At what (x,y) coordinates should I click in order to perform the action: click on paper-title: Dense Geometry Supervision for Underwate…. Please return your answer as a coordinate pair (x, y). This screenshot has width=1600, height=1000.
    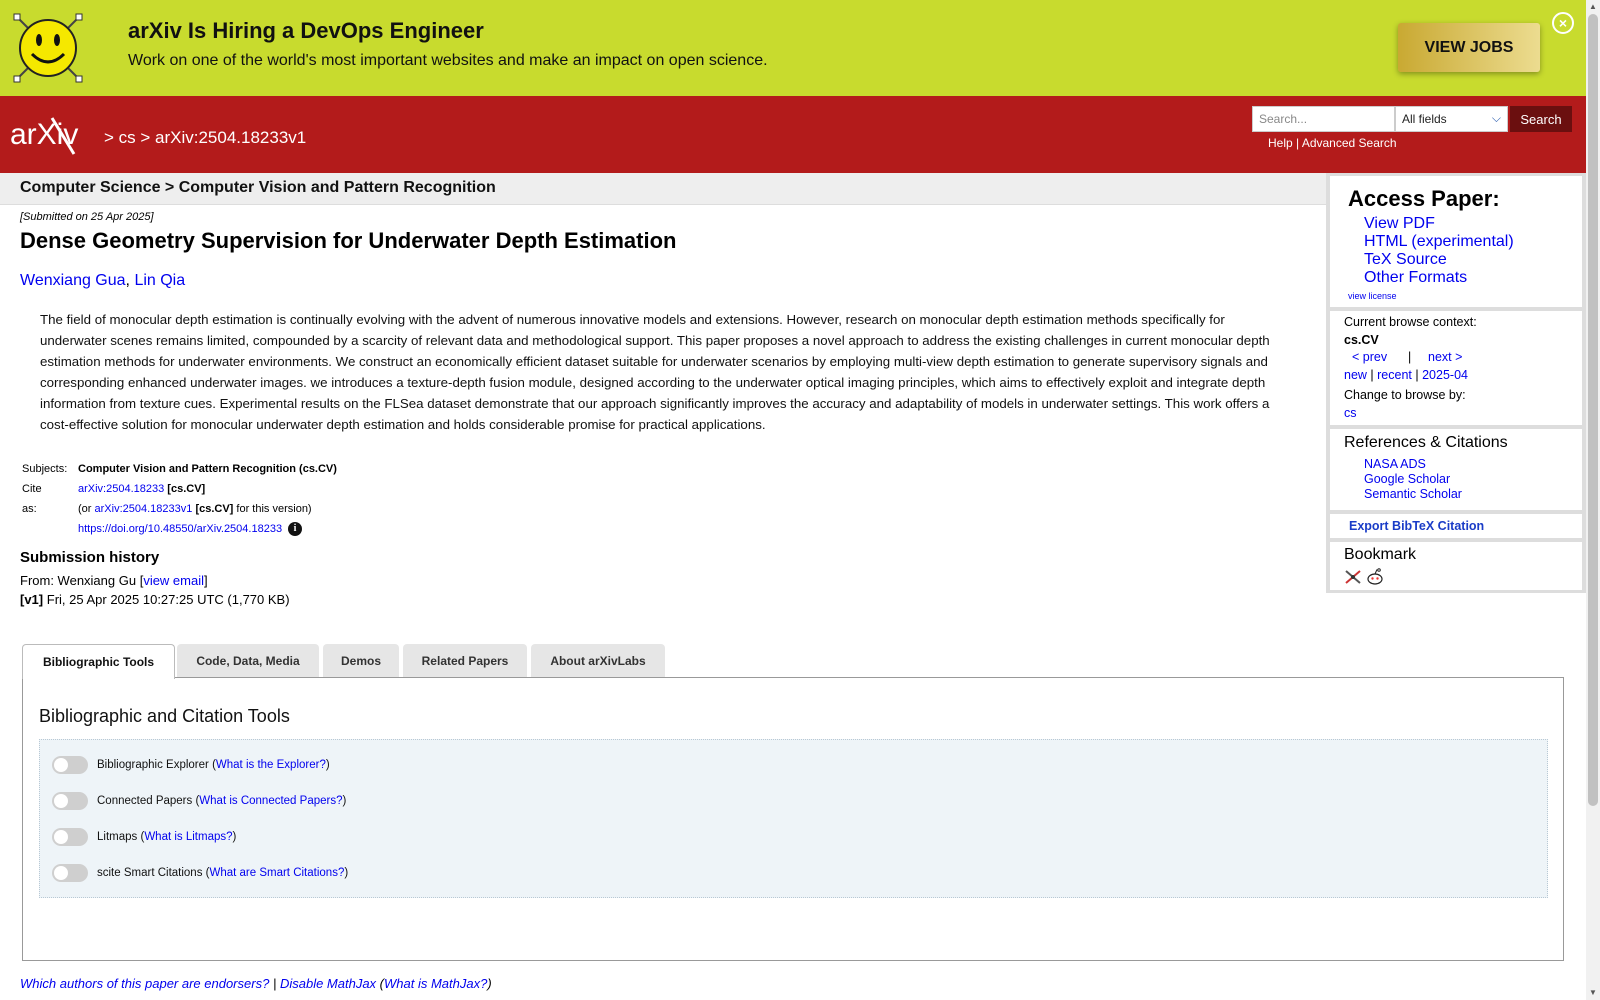
    Looking at the image, I should click on (348, 240).